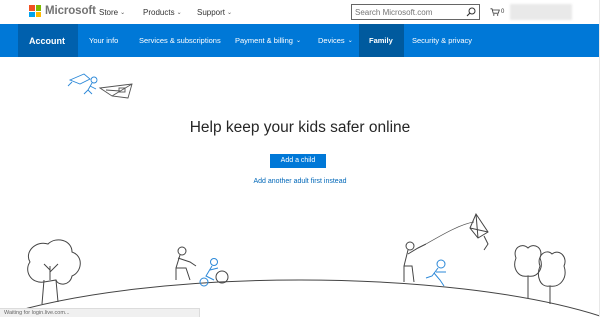 This screenshot has width=600, height=317. What do you see at coordinates (435, 273) in the screenshot?
I see `child-right-illustration` at bounding box center [435, 273].